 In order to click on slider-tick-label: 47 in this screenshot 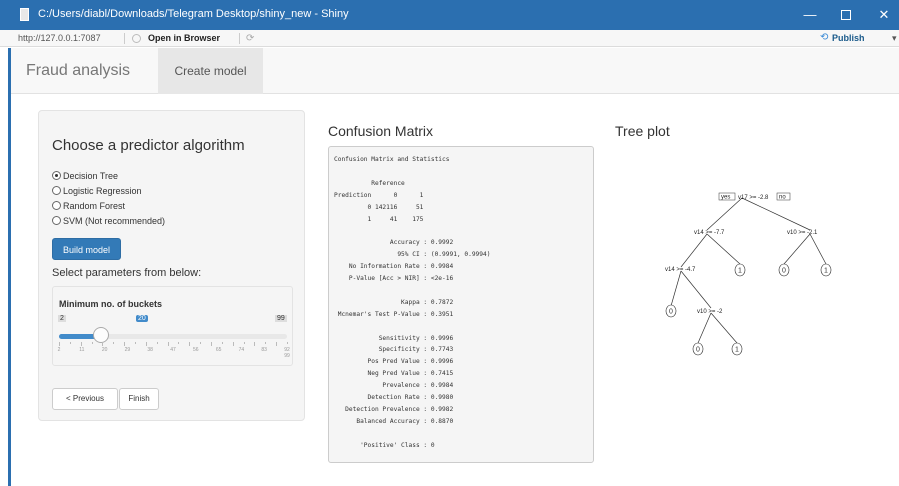, I will do `click(173, 350)`.